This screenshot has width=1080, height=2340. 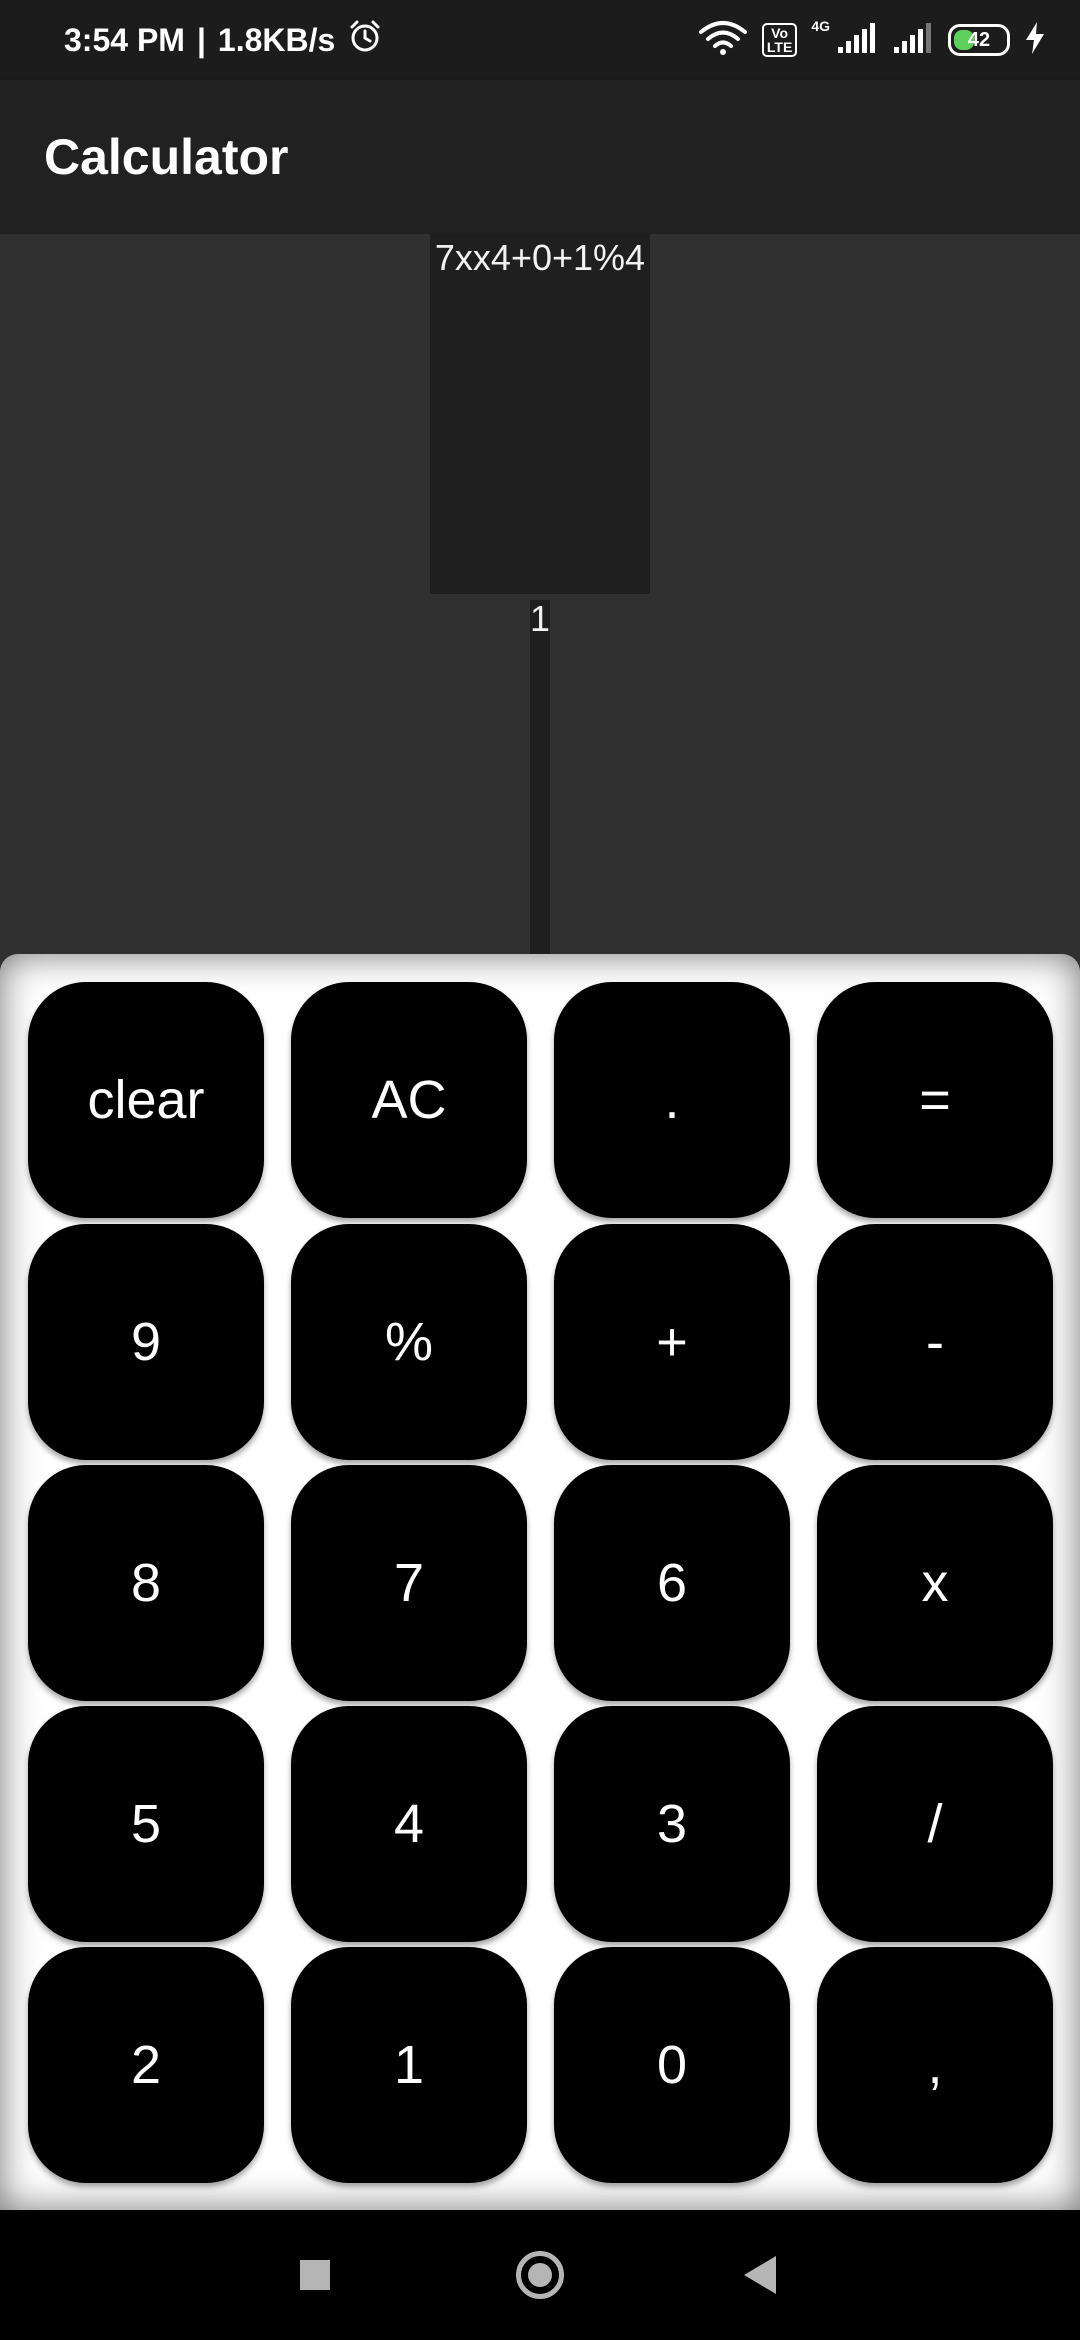 I want to click on key-0: 0, so click(x=672, y=2065).